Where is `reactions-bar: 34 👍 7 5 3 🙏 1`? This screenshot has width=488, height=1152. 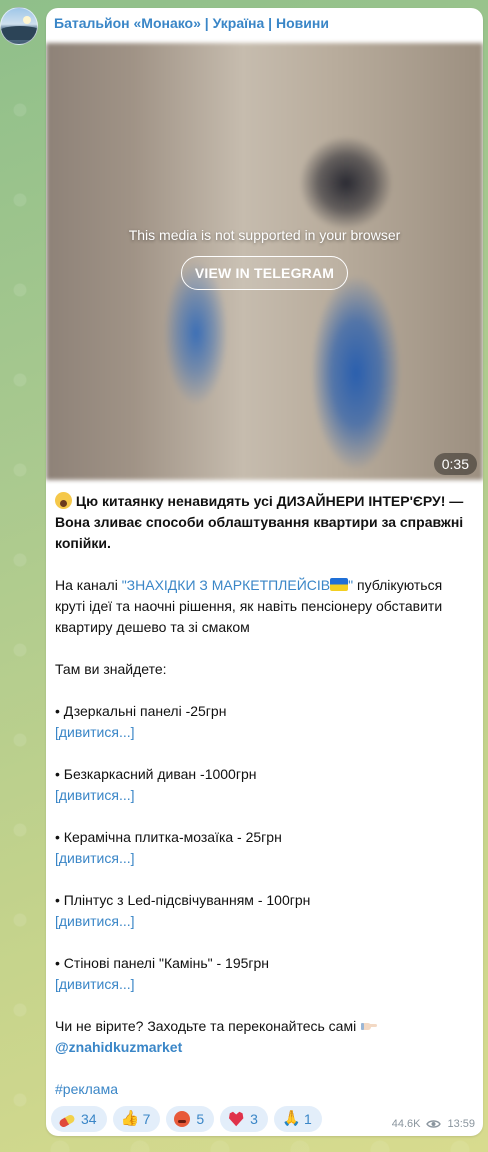 reactions-bar: 34 👍 7 5 3 🙏 1 is located at coordinates (186, 1119).